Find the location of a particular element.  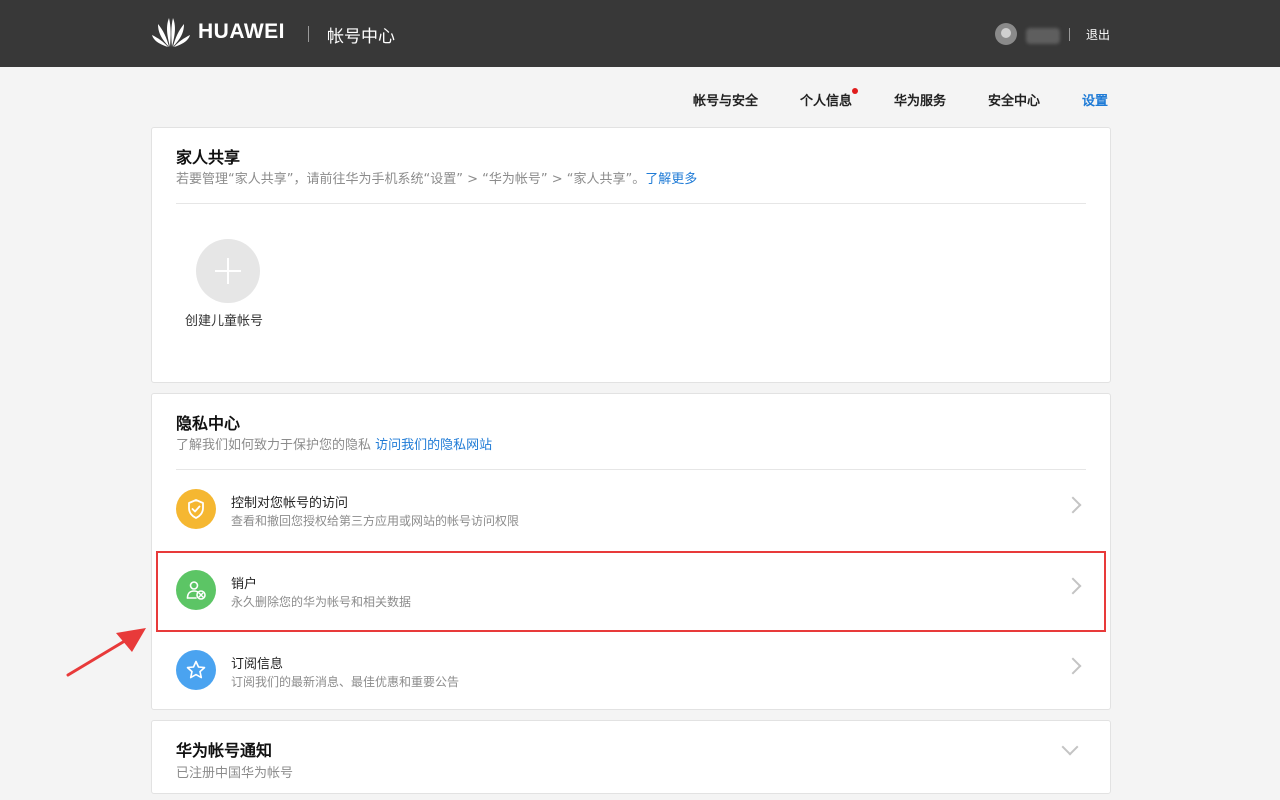

row-title: 订阅信息 is located at coordinates (257, 664).